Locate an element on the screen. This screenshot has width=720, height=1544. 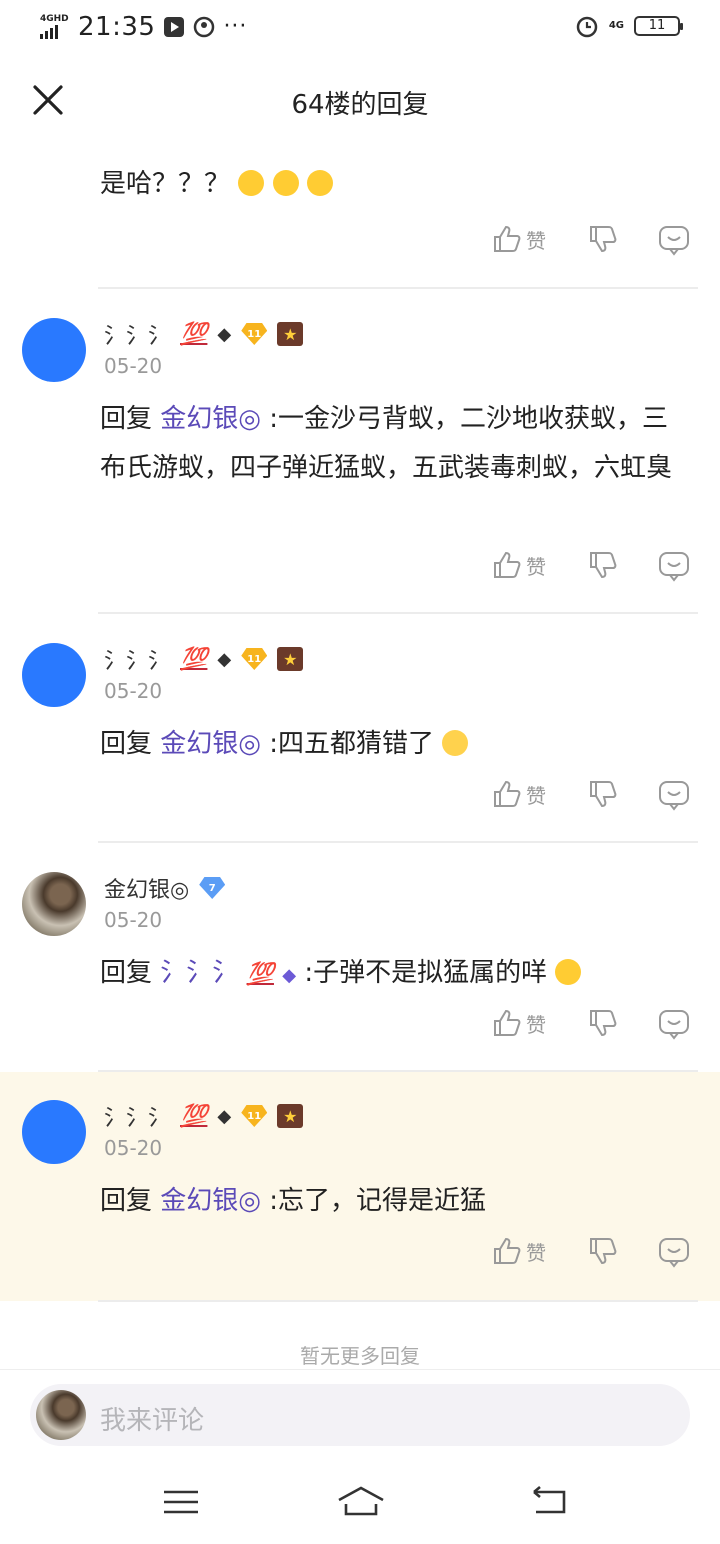
reply-text: 回复 金幻银◎ :四五都猜错了 is located at coordinates (395, 744).